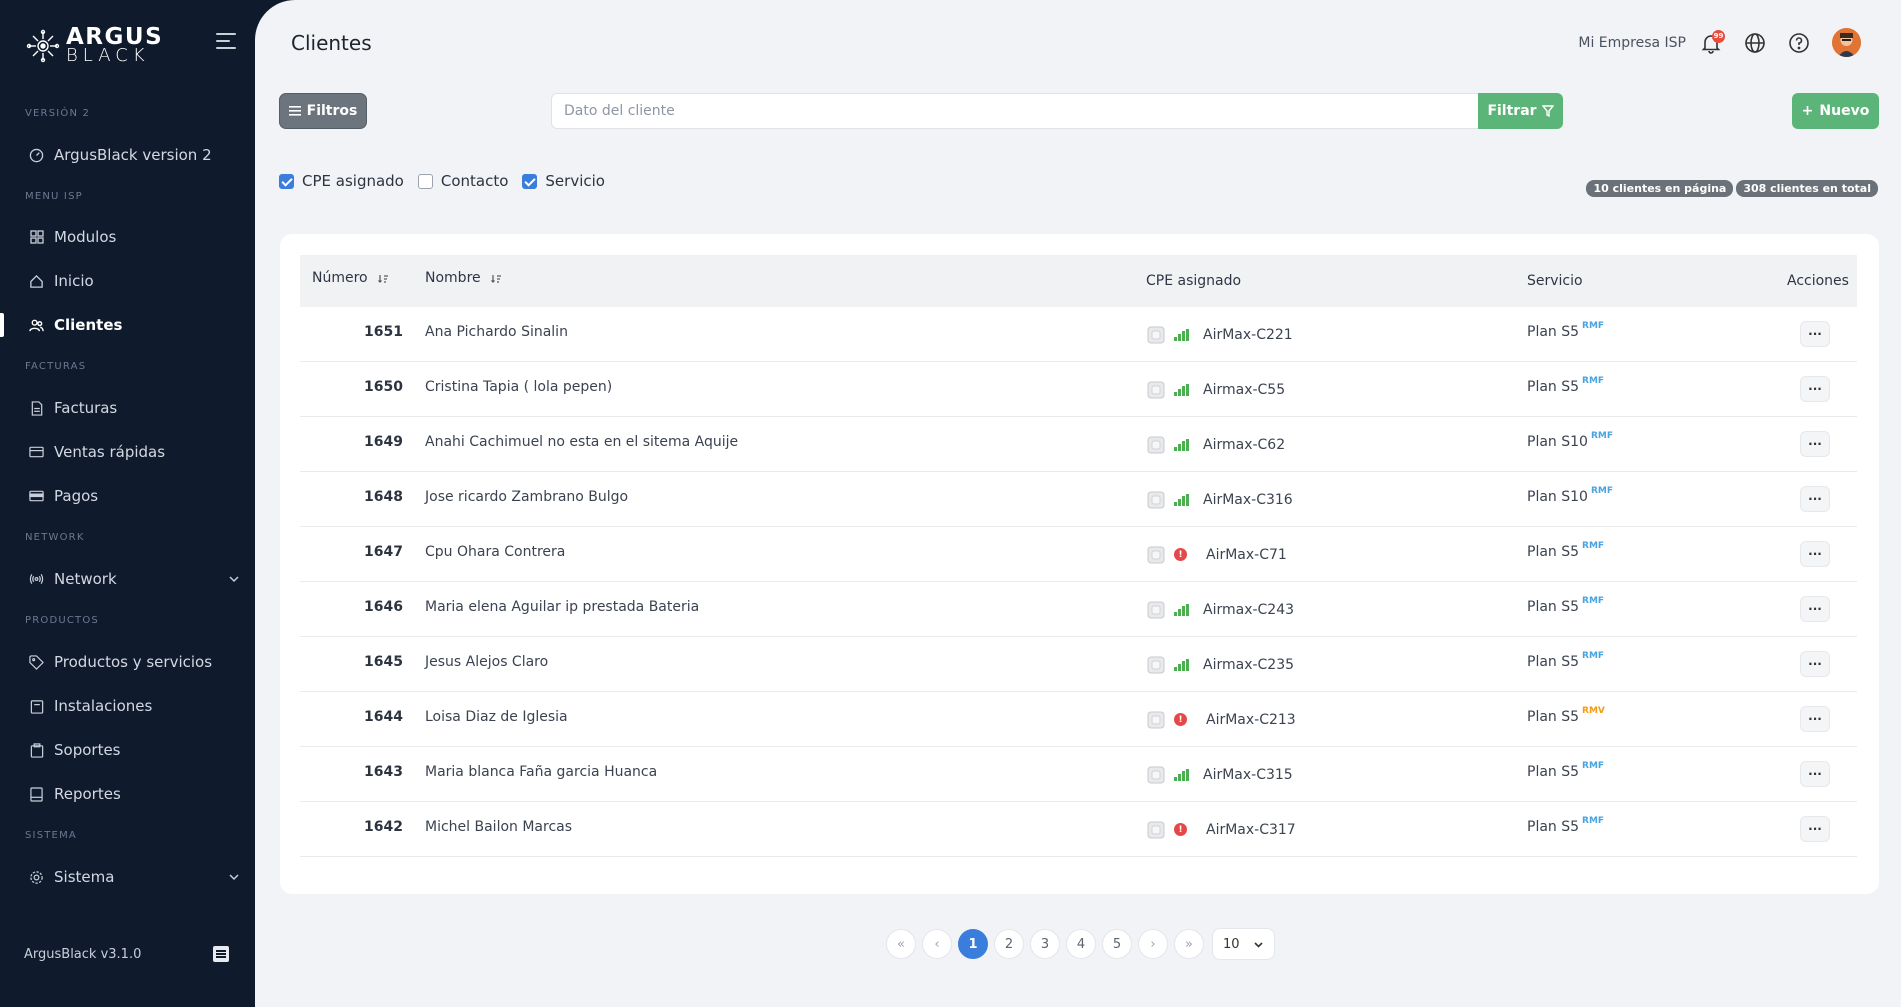 The image size is (1901, 1007). I want to click on cpe-name: AirMax-C315, so click(1248, 775).